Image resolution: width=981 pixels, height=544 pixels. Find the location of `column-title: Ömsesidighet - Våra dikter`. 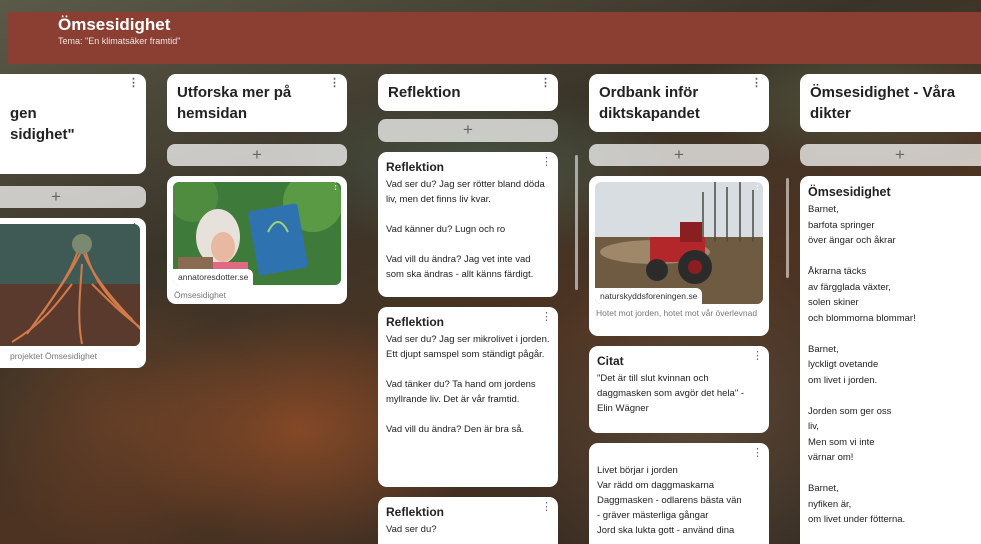

column-title: Ömsesidighet - Våra dikter is located at coordinates (890, 103).